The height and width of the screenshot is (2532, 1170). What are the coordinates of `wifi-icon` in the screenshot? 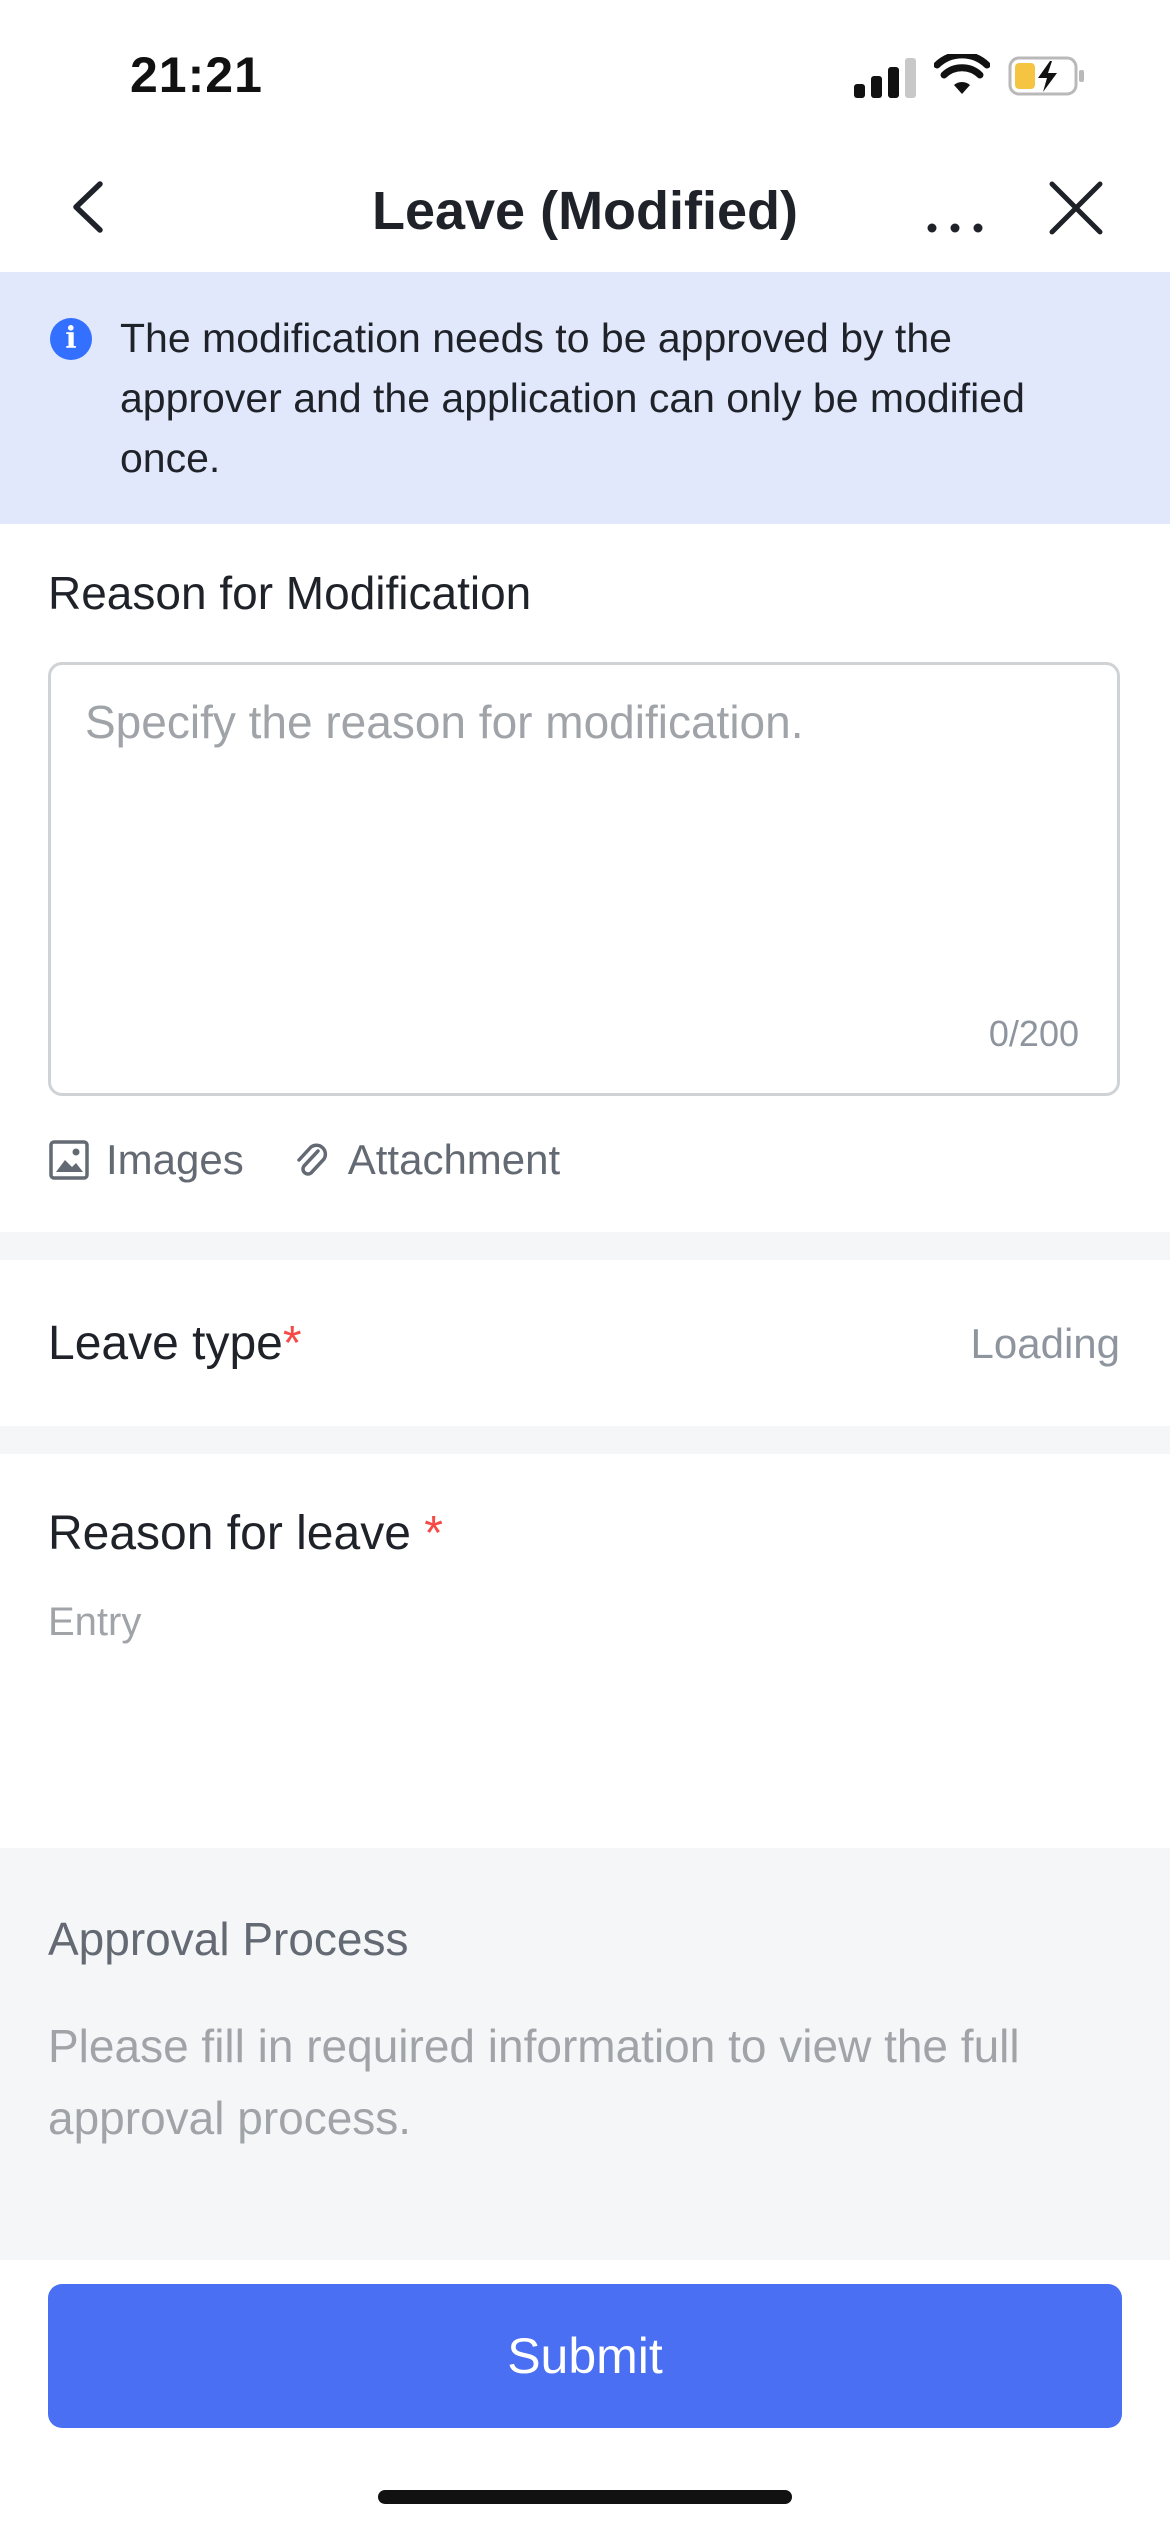 It's located at (962, 74).